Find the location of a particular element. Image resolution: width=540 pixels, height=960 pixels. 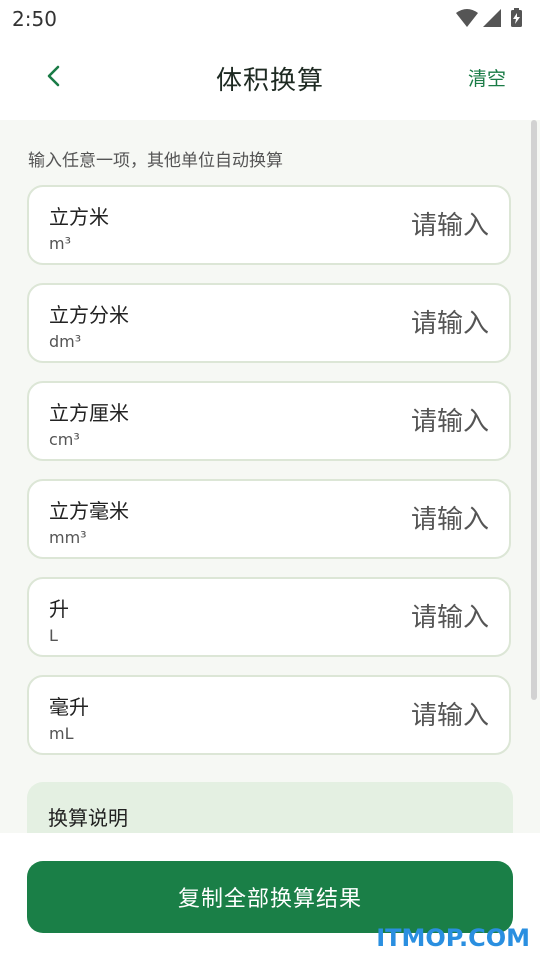

milliliter-input is located at coordinates (389, 716).